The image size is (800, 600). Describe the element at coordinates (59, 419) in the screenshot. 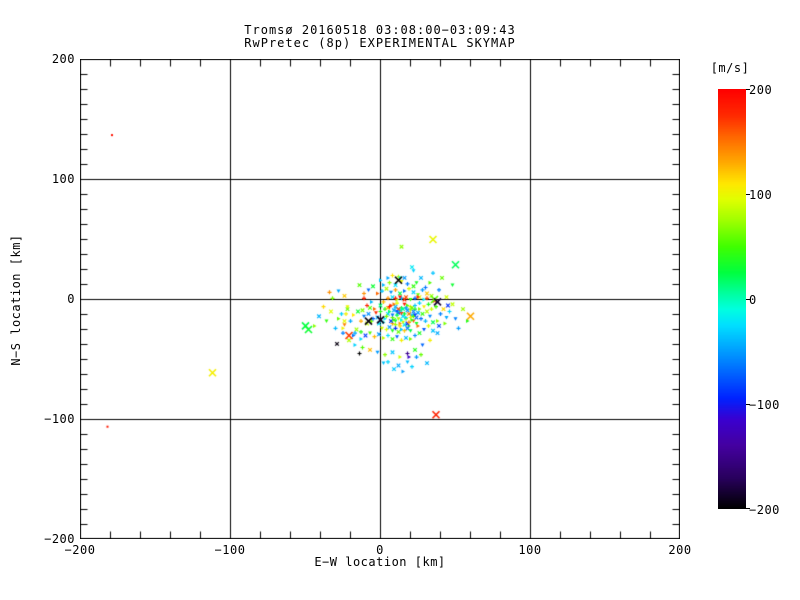

I see `y-tick-label: −100` at that location.